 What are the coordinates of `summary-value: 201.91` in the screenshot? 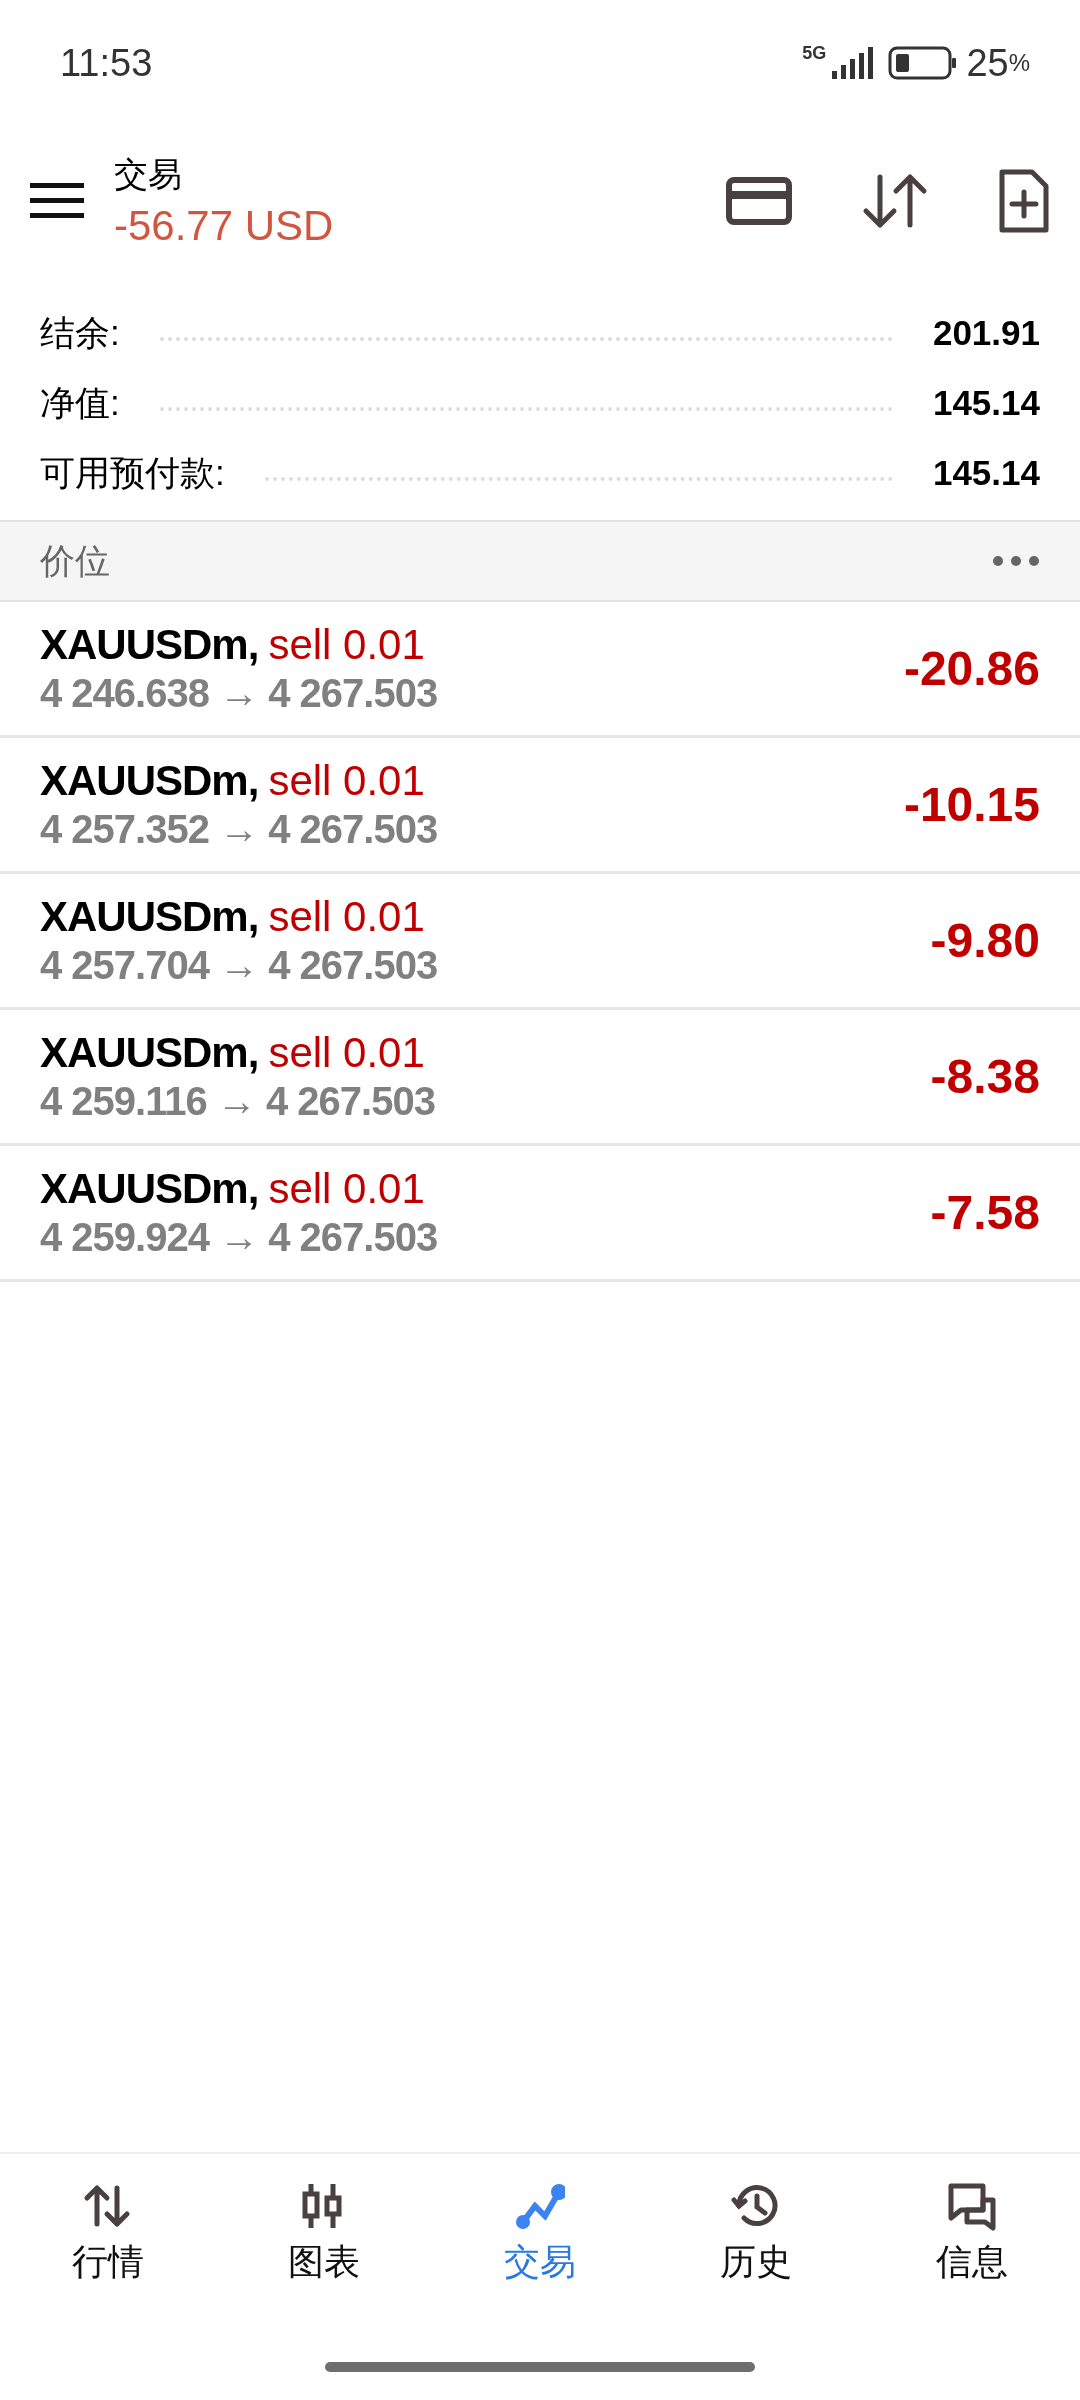 It's located at (986, 333).